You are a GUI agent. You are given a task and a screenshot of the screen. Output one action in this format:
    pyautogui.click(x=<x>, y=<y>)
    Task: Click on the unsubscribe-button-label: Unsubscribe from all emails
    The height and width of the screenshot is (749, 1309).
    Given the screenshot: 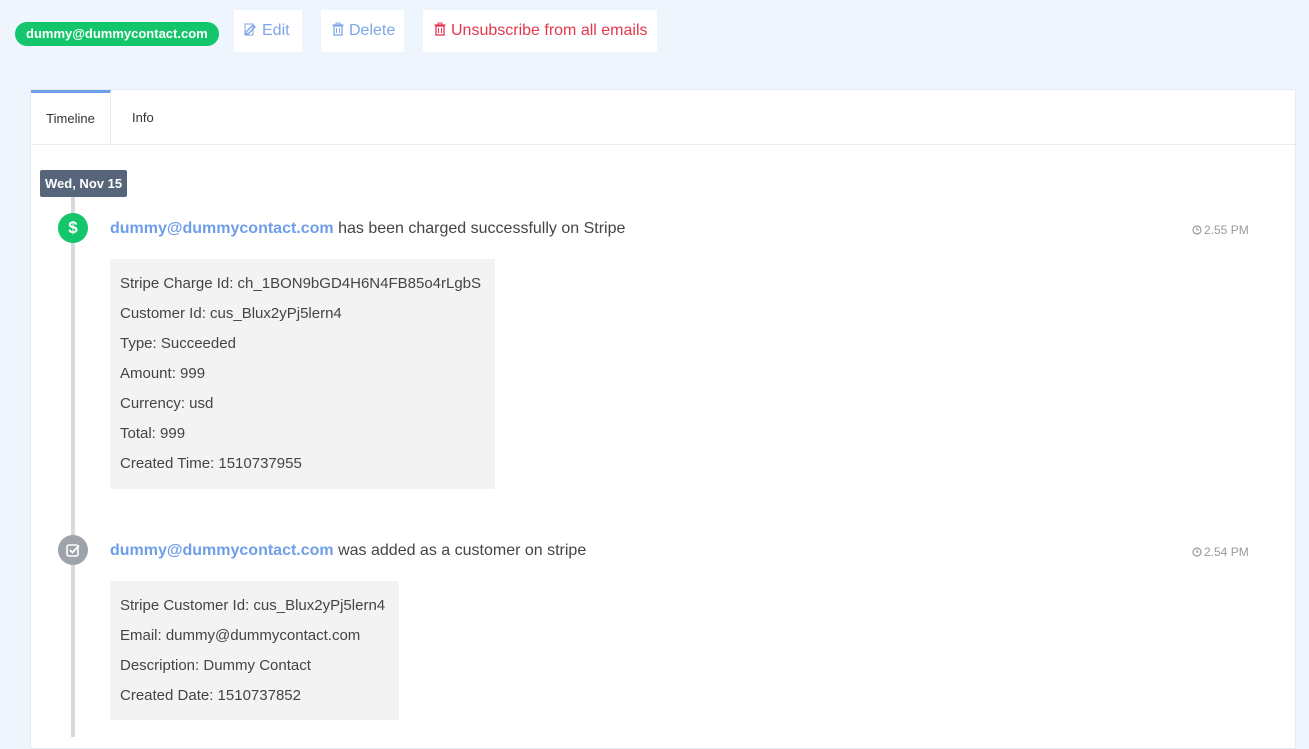 What is the action you would take?
    pyautogui.click(x=549, y=30)
    